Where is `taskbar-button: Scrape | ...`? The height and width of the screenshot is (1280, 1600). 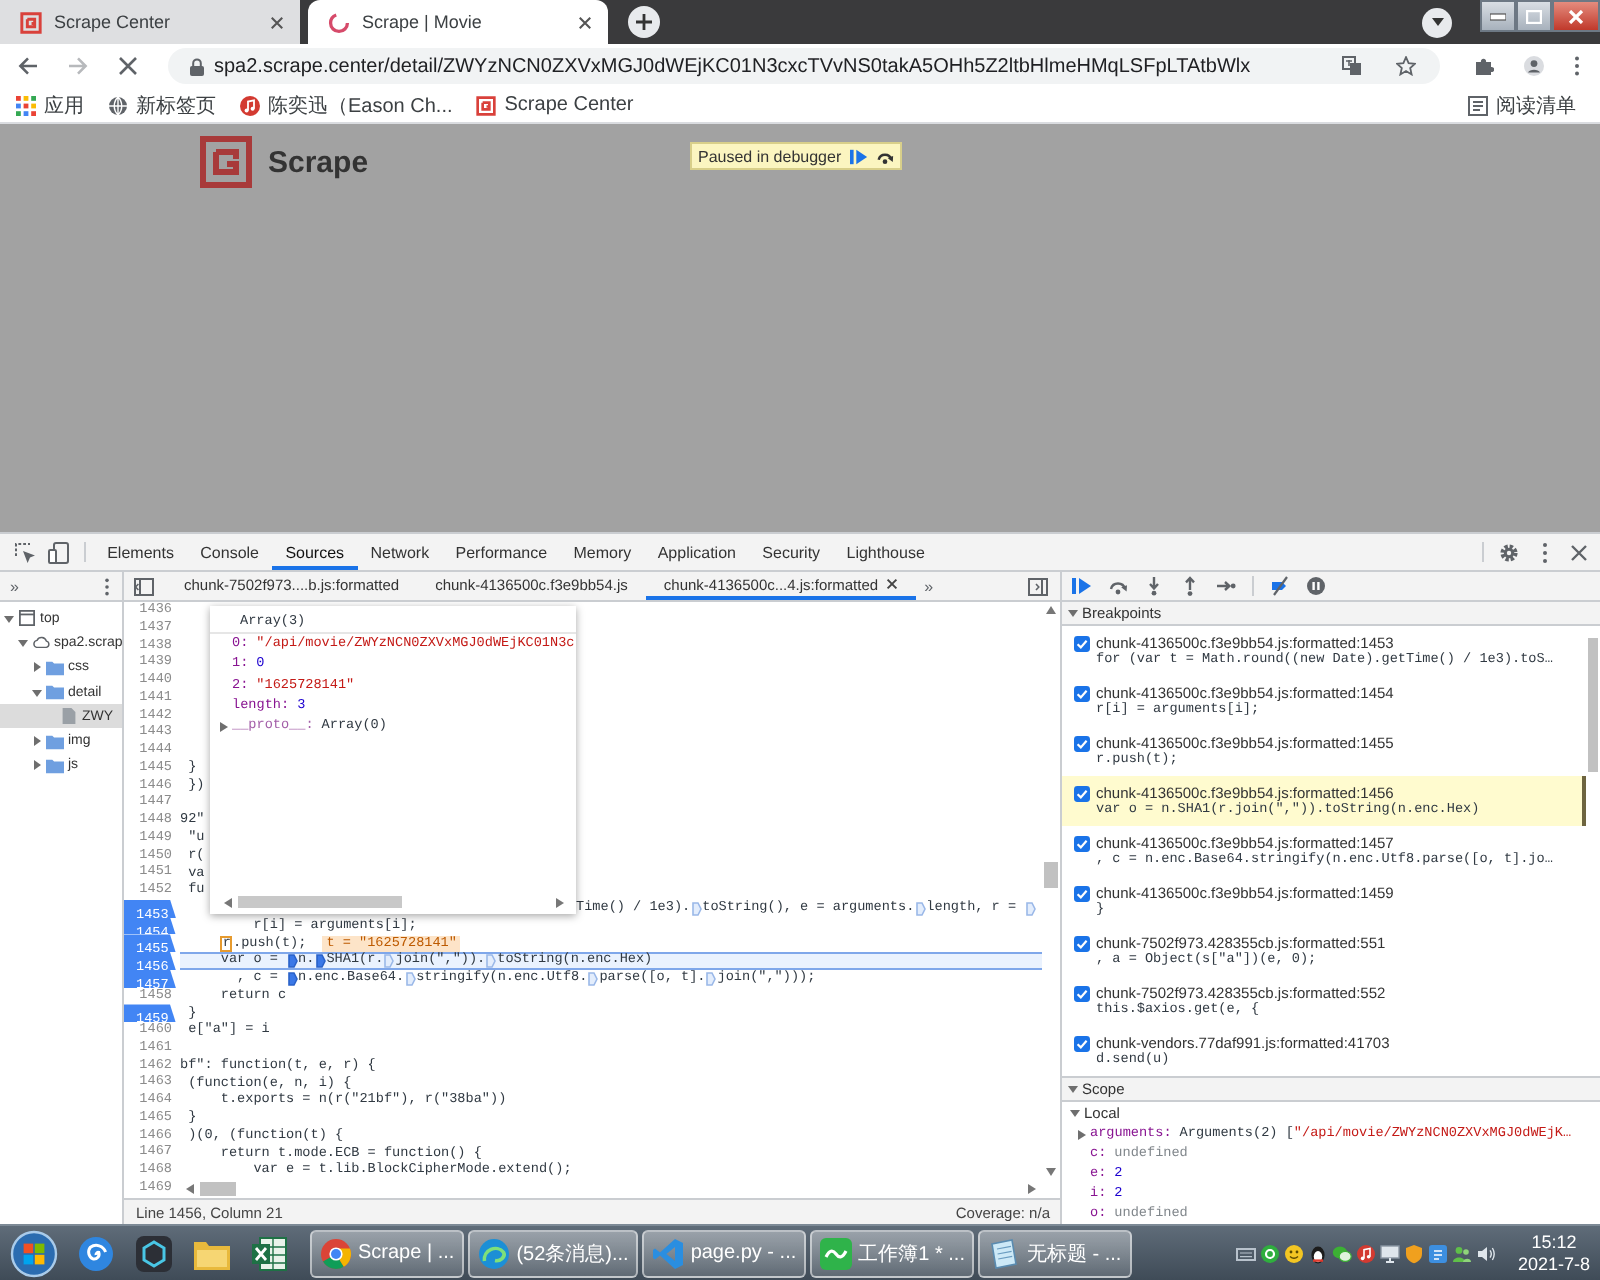
taskbar-button: Scrape | ... is located at coordinates (387, 1253).